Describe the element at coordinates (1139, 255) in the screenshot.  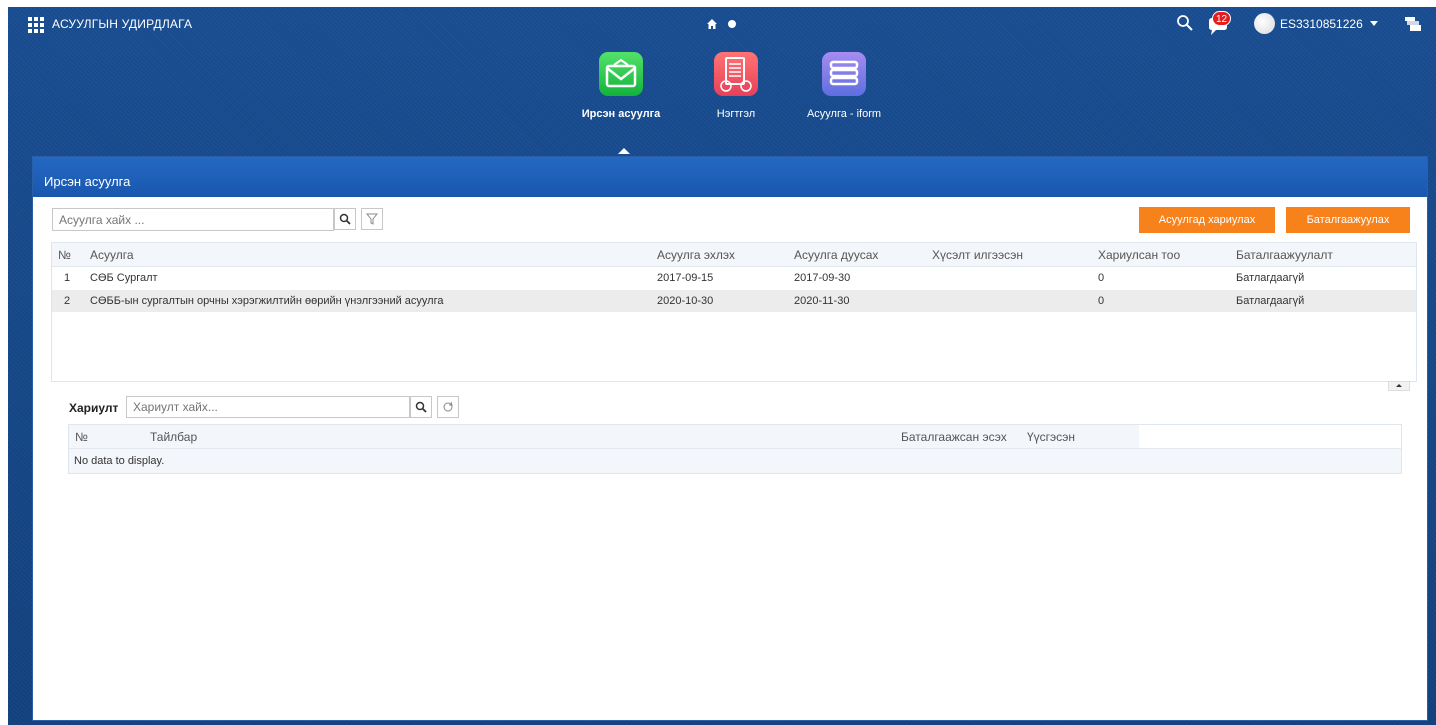
I see `column-header: Хариулсан тоо` at that location.